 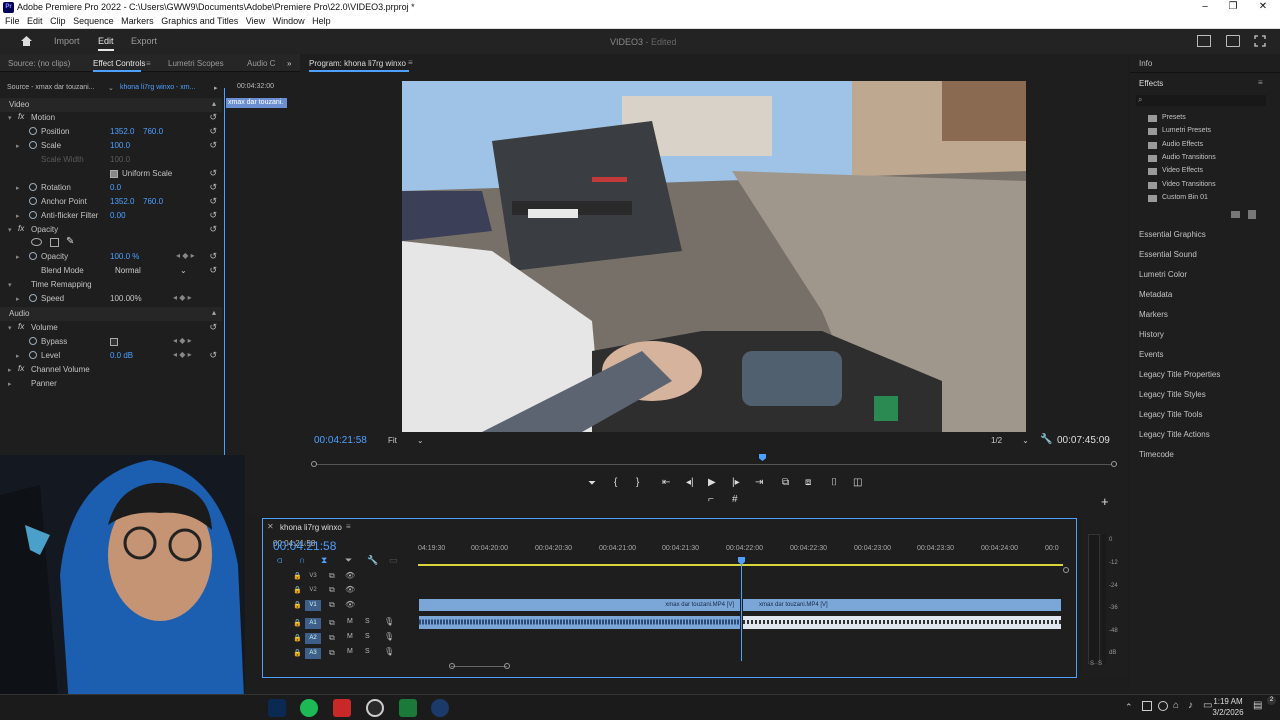 I want to click on edit-tab: Edit, so click(x=106, y=43).